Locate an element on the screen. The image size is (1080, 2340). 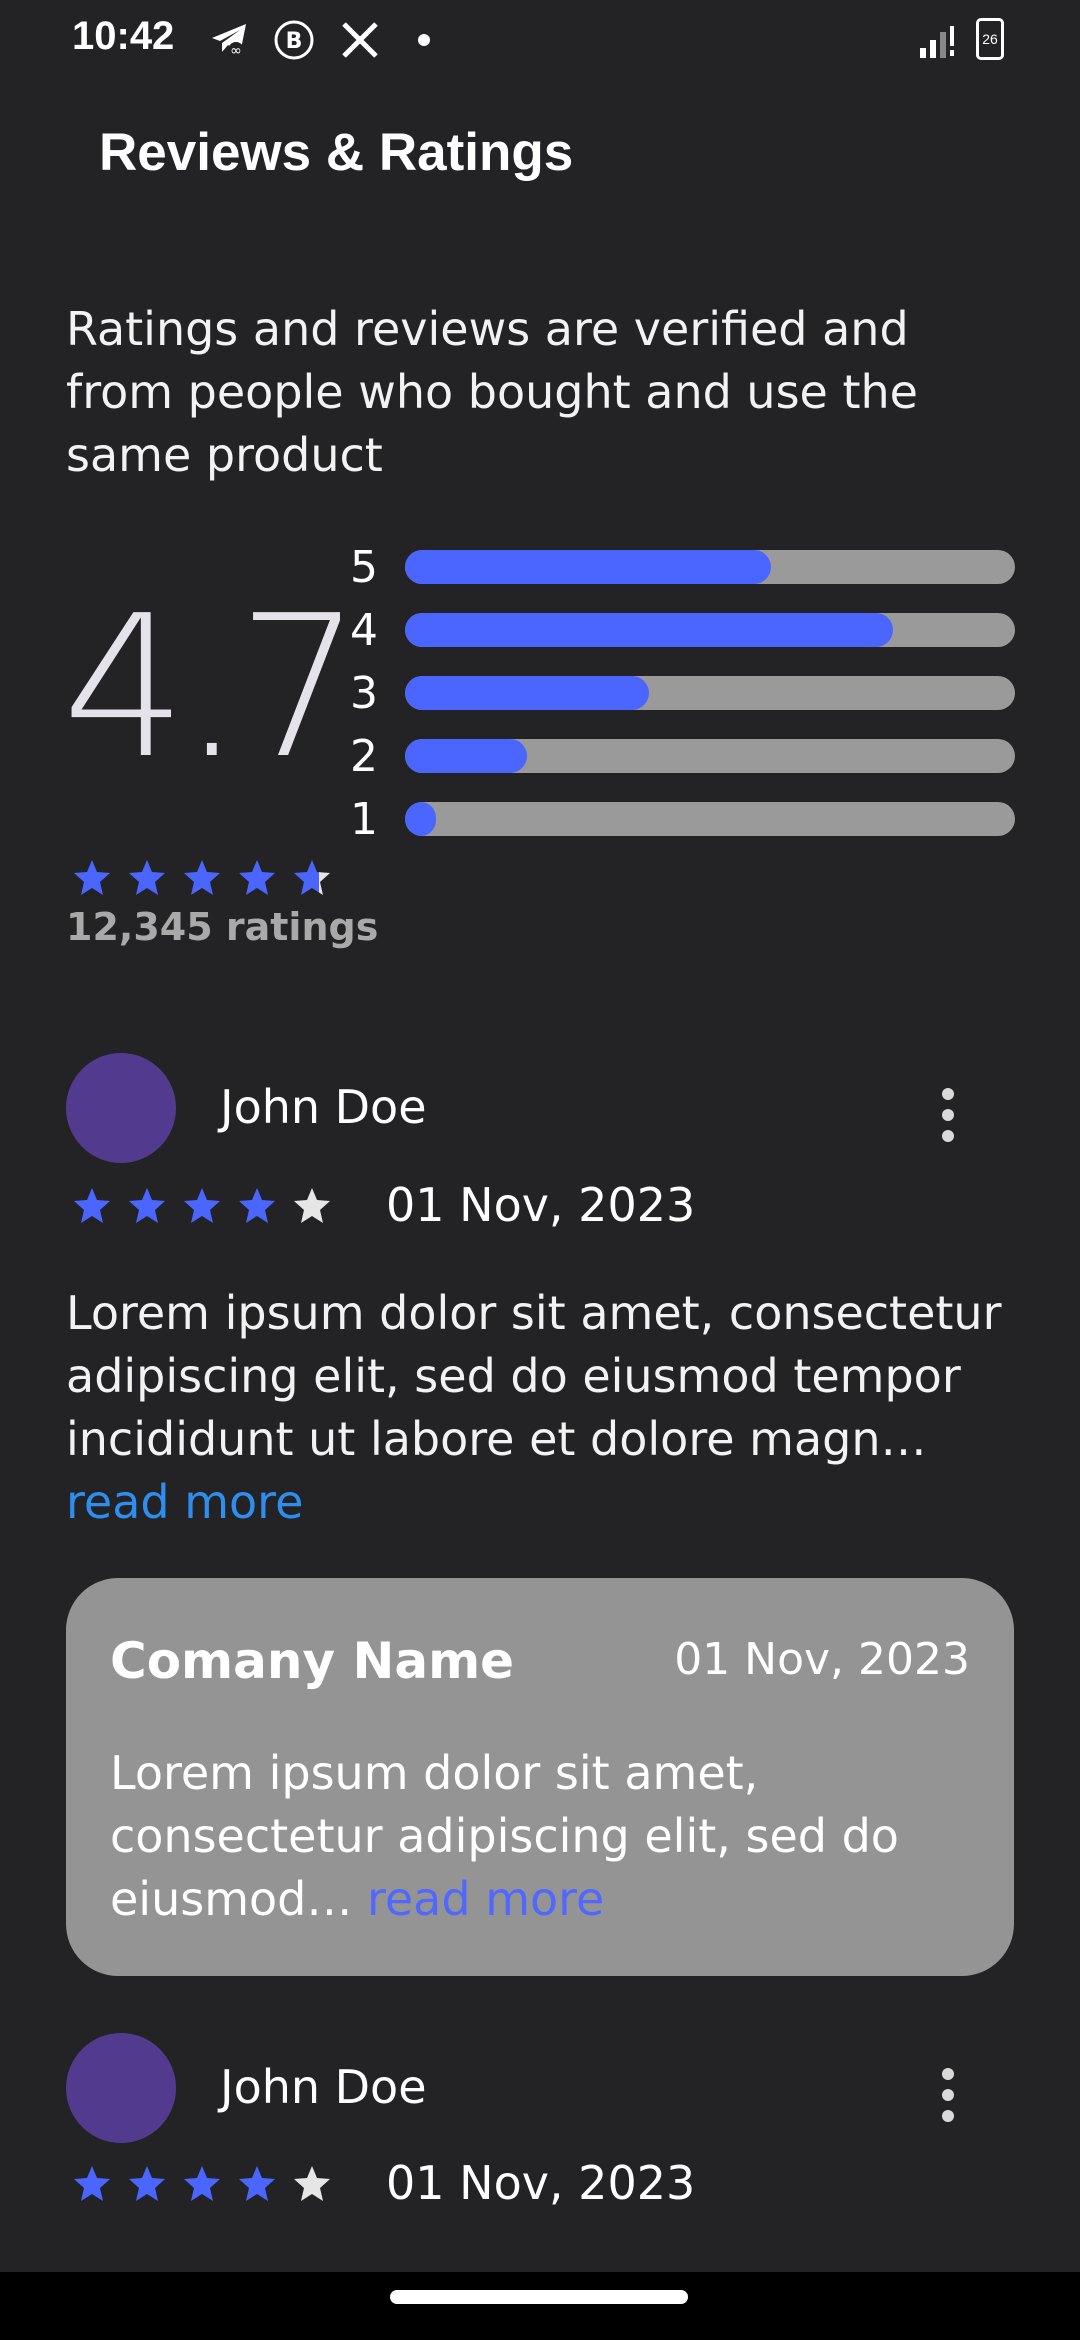
average-rating: 4.7 is located at coordinates (212, 688).